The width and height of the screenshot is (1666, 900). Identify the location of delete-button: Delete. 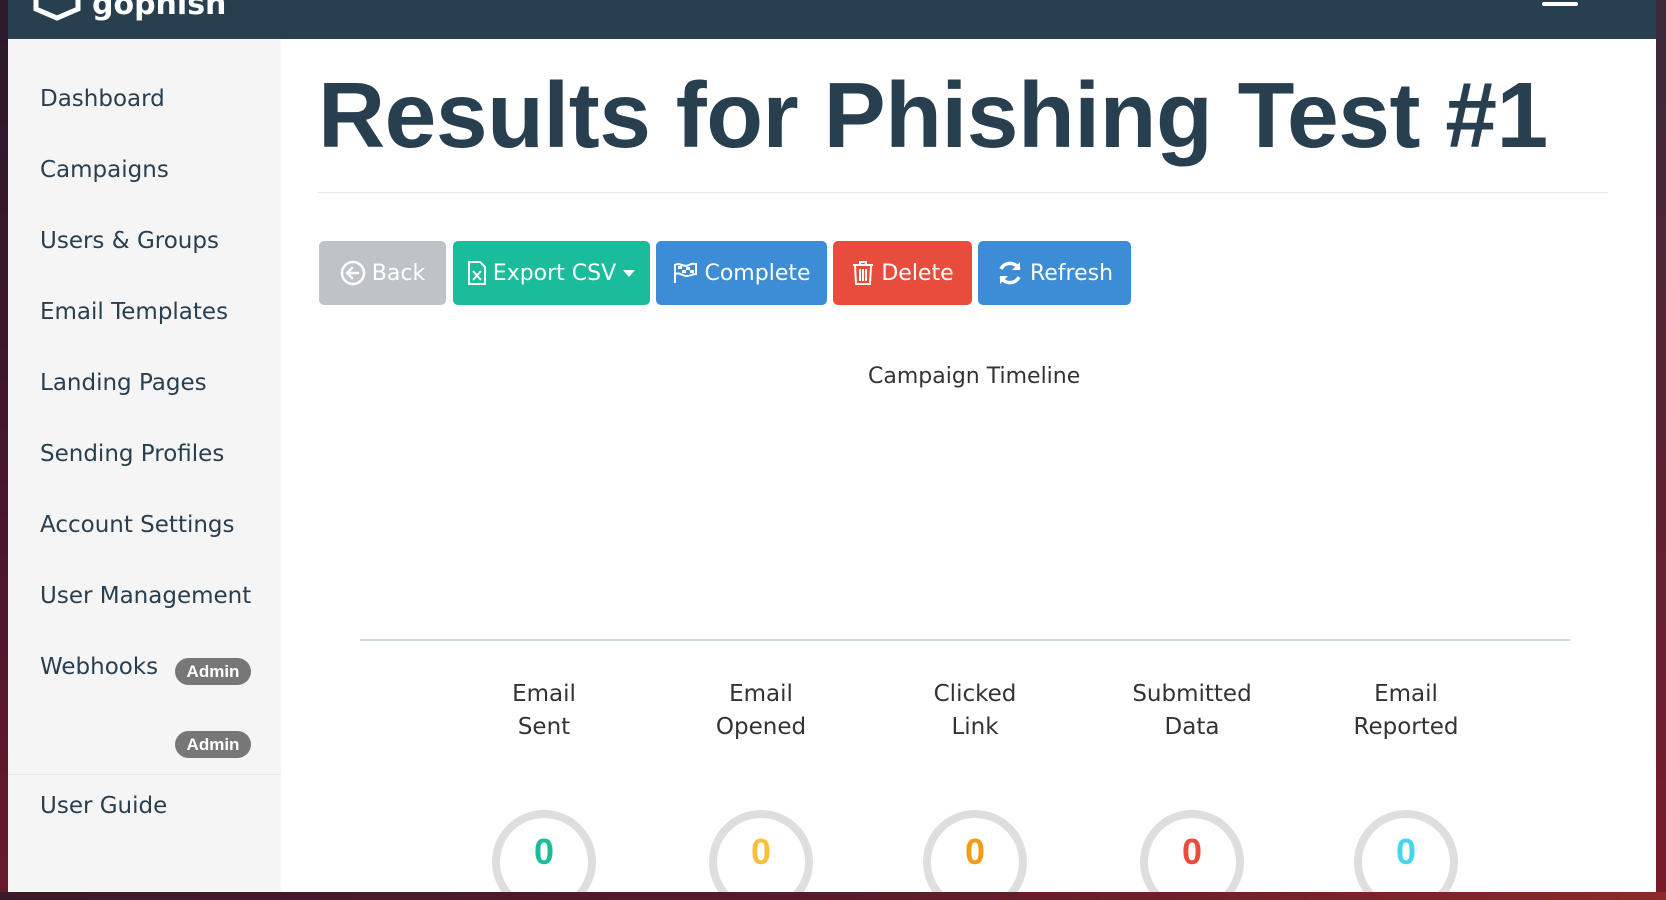
(902, 273).